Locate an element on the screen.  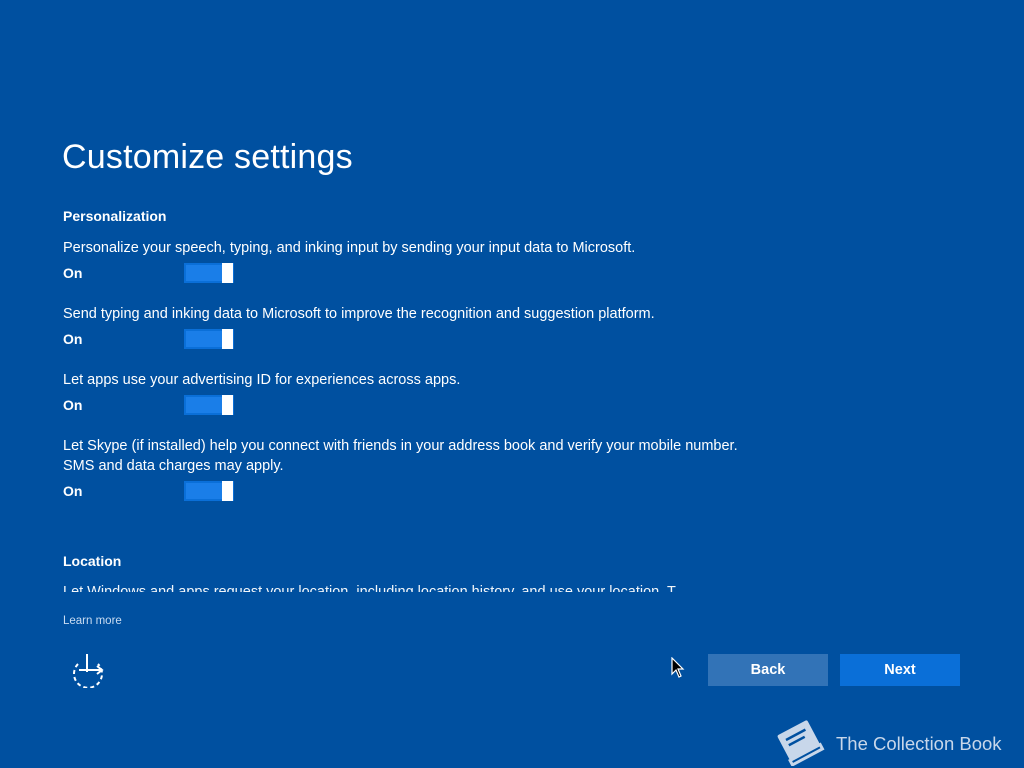
watermark: The Collection Book is located at coordinates (895, 741).